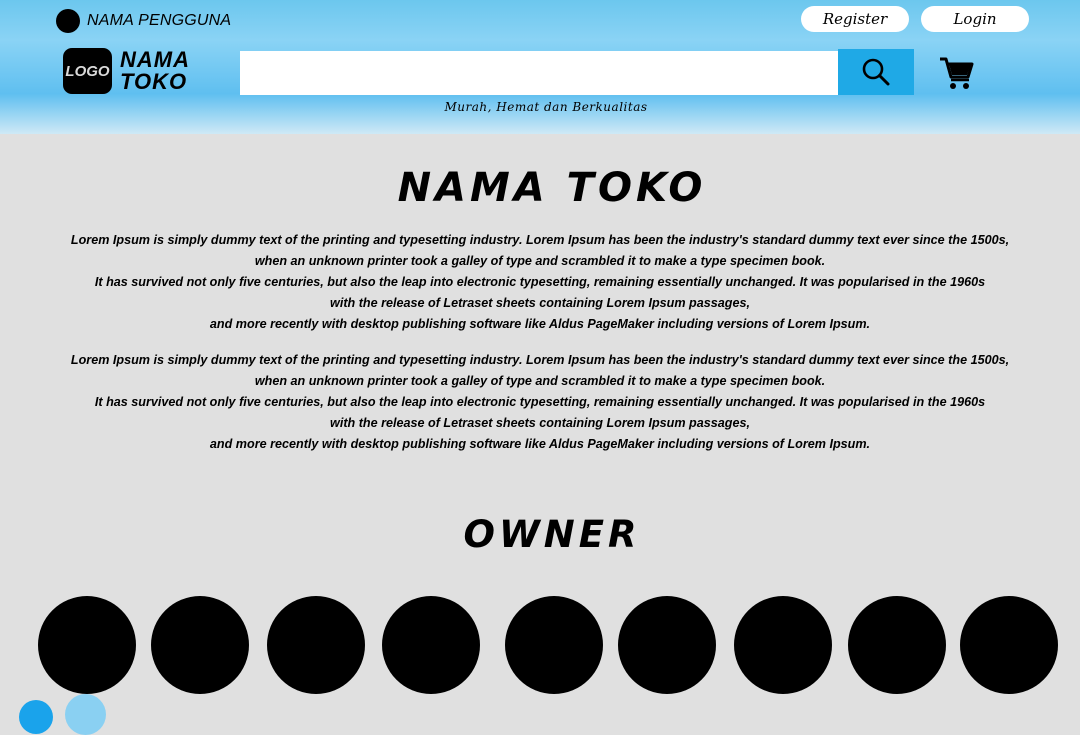 This screenshot has height=735, width=1080. I want to click on cart-button, so click(957, 73).